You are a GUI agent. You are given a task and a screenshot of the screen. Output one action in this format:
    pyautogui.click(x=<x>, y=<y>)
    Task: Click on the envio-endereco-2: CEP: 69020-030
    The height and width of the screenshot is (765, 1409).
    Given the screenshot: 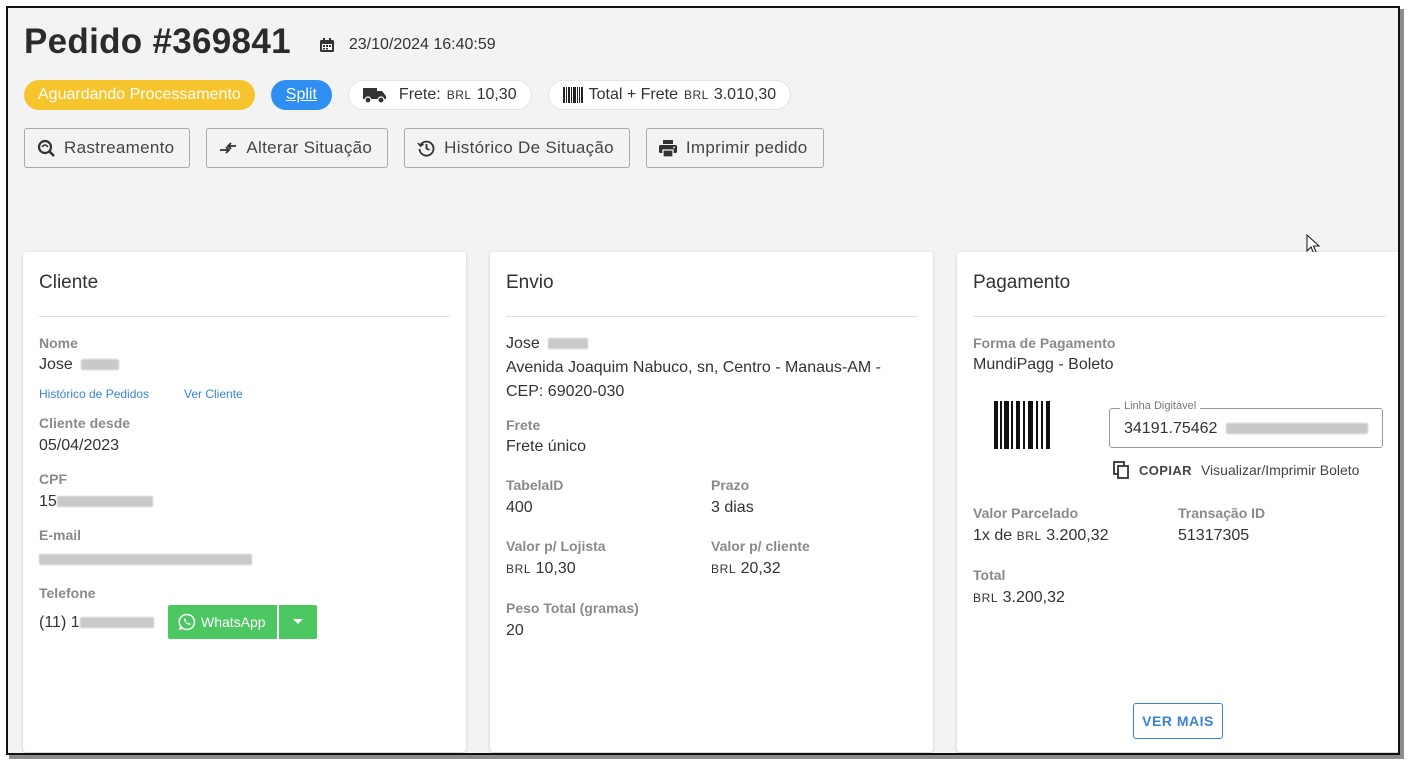 What is the action you would take?
    pyautogui.click(x=565, y=391)
    